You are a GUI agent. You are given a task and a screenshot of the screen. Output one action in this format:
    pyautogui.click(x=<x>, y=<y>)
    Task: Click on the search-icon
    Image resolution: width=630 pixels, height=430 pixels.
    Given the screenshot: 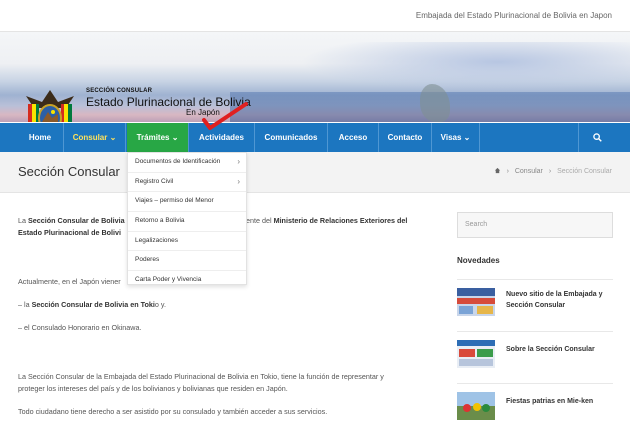 What is the action you would take?
    pyautogui.click(x=597, y=138)
    